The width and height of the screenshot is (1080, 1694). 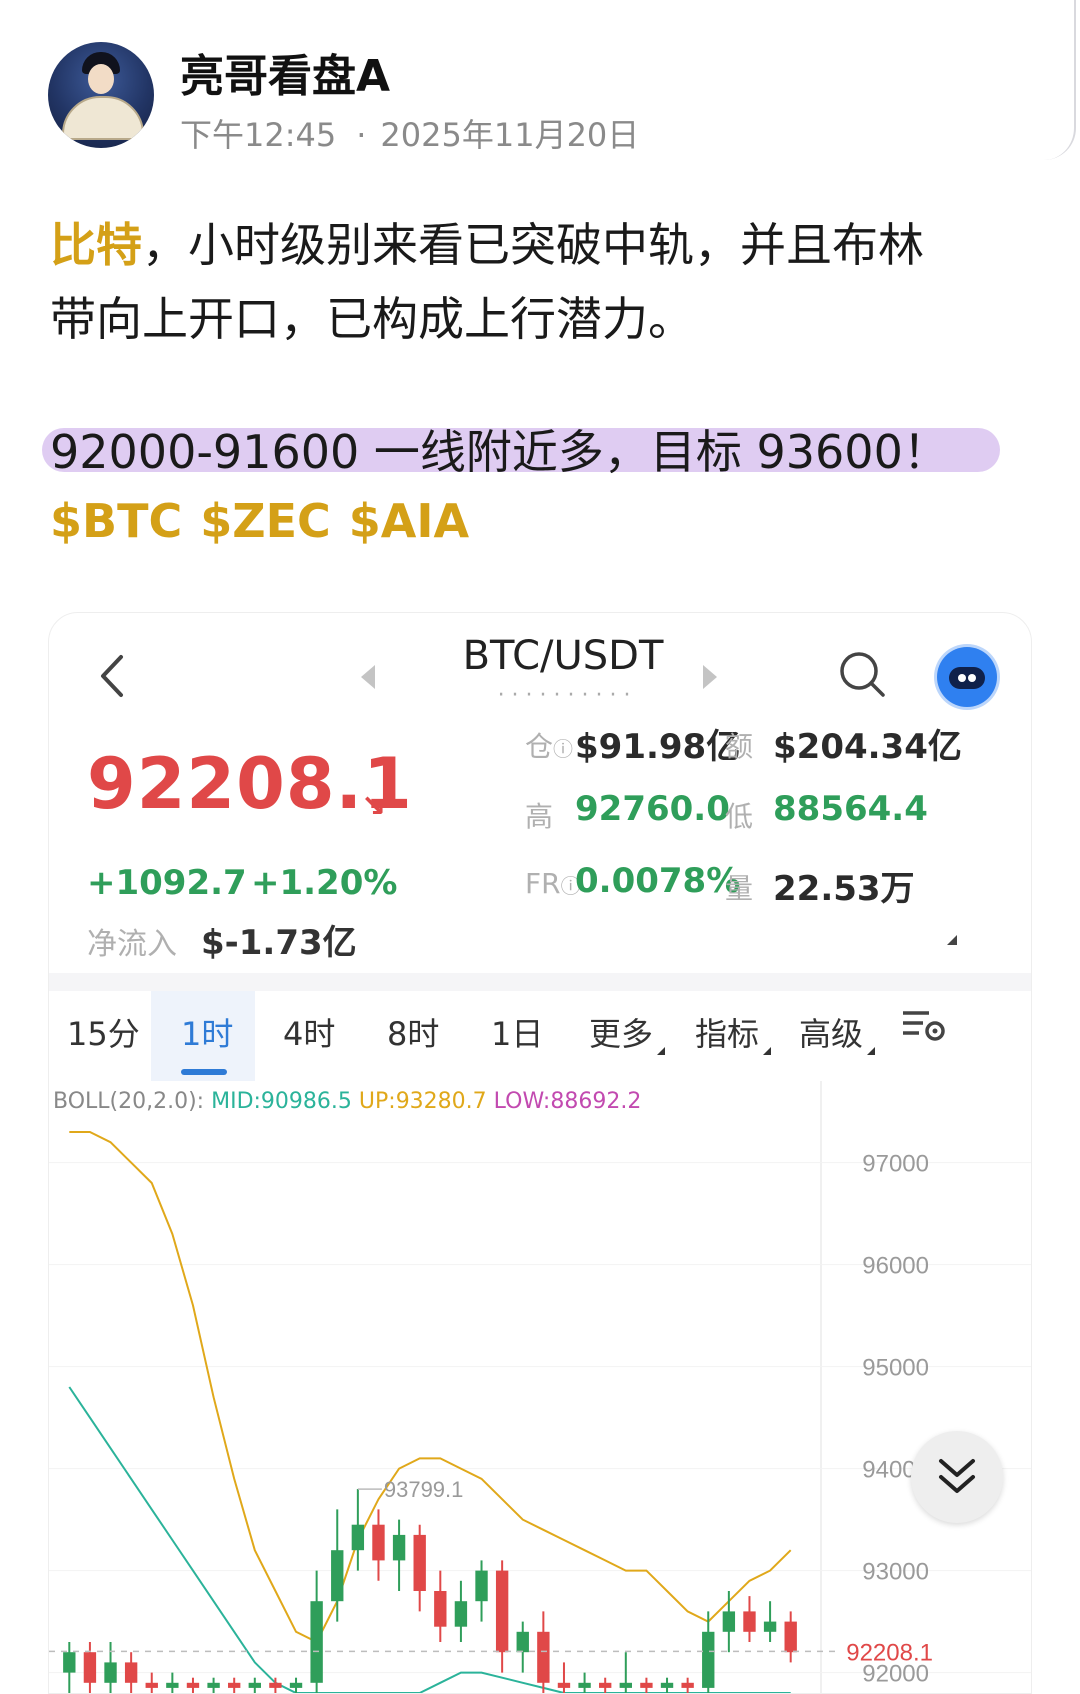 I want to click on funding-rate-label: FRⓘ, so click(x=553, y=883).